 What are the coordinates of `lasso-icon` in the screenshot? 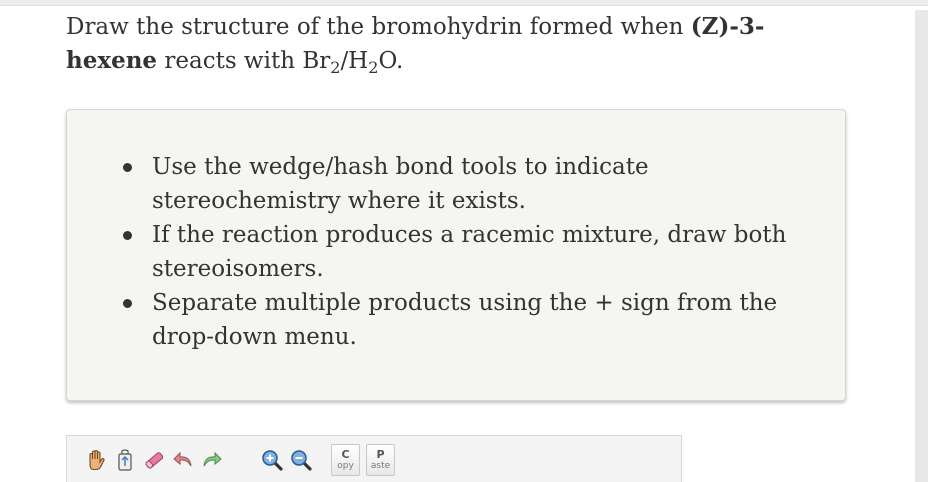 It's located at (124, 460).